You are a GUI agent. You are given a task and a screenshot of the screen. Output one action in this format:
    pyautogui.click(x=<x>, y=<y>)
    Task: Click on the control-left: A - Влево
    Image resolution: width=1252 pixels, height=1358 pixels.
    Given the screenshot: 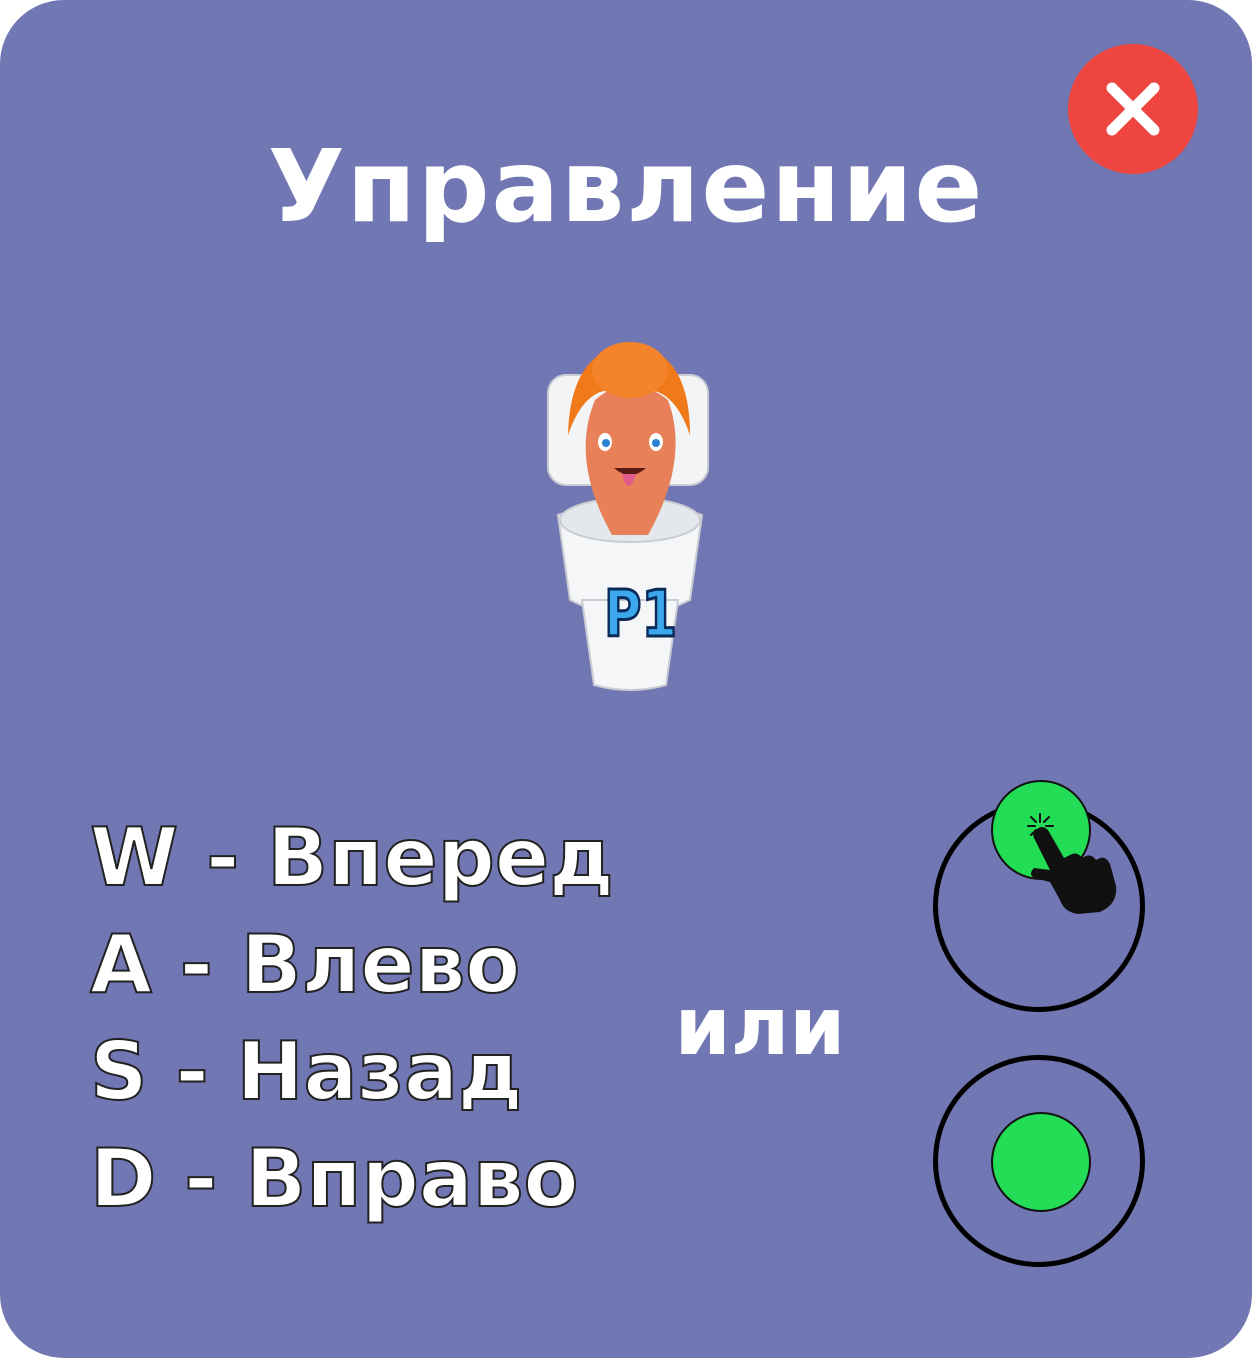 What is the action you would take?
    pyautogui.click(x=305, y=964)
    